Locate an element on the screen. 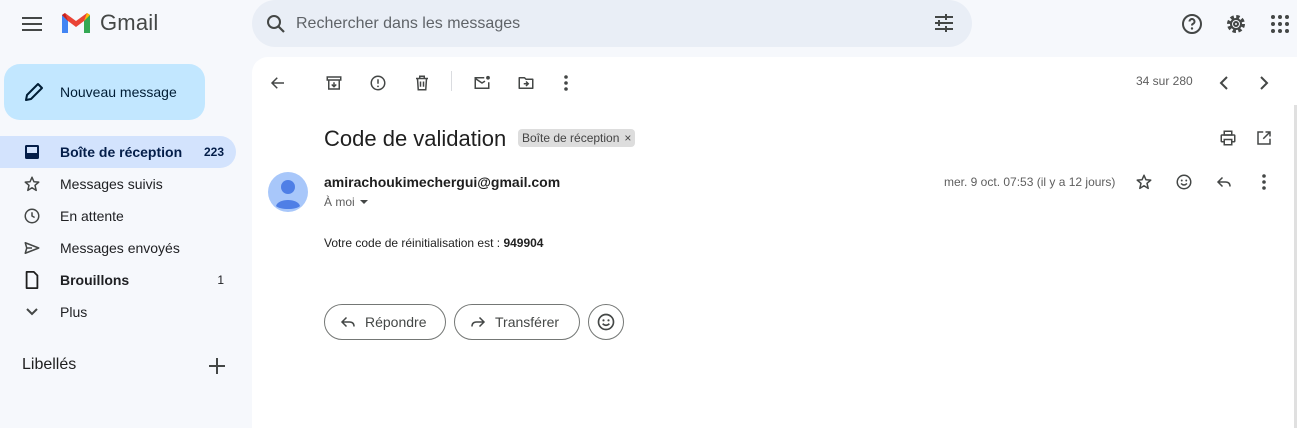 The image size is (1297, 428). move-to-folder-icon is located at coordinates (526, 83).